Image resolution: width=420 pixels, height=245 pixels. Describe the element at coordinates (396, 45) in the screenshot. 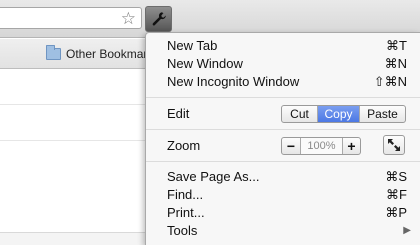

I see `menu-item-shortcut: ⌘T` at that location.